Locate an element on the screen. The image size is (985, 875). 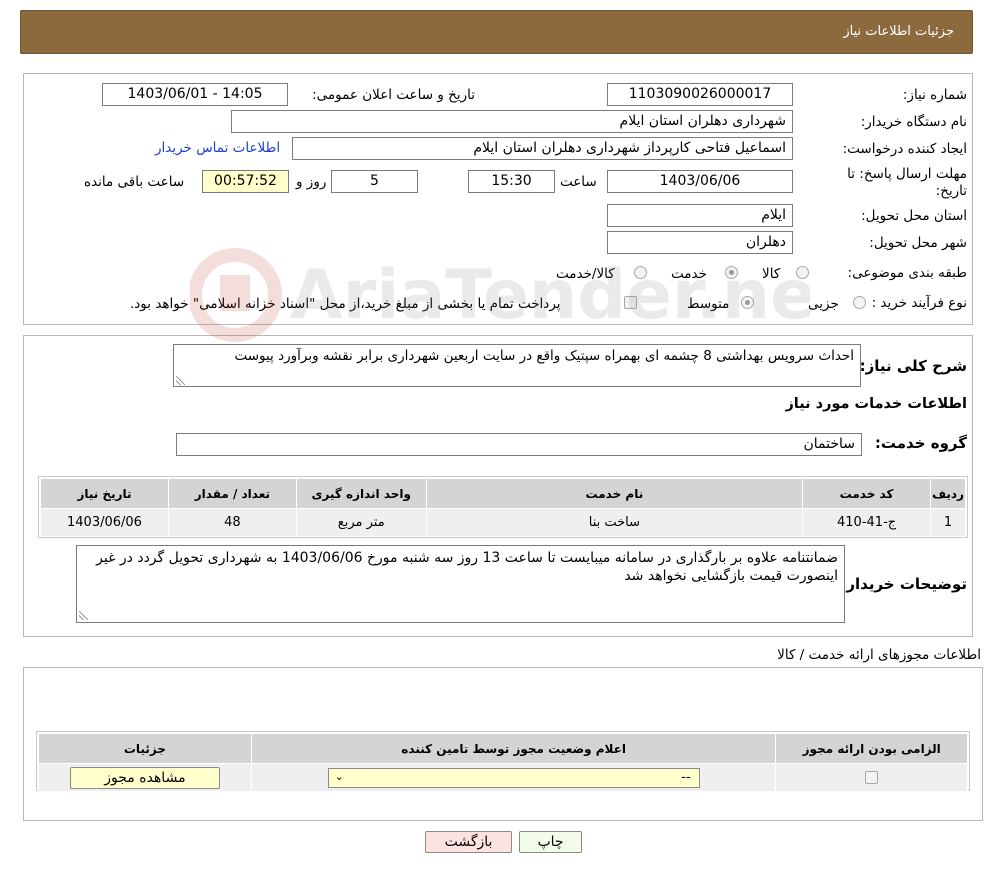
buyer-contact-link: اطلاعات تماس خریدار is located at coordinates (217, 148).